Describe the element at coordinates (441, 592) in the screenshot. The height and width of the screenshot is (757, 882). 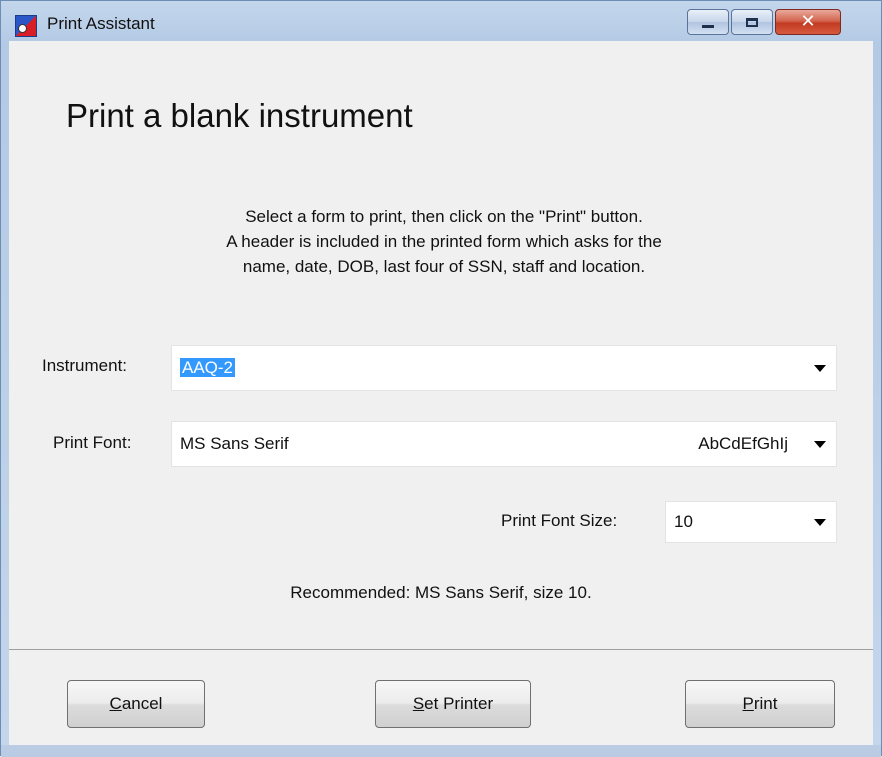
I see `recommendation-text: Recommended: MS Sans Serif, size 10.` at that location.